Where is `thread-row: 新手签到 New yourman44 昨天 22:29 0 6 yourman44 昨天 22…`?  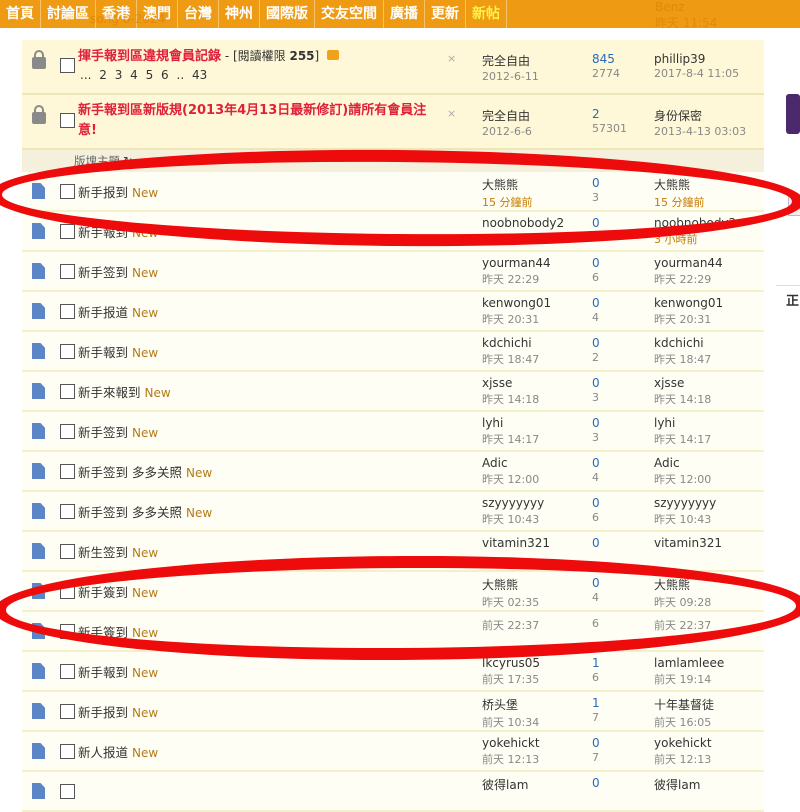 thread-row: 新手签到 New yourman44 昨天 22:29 0 6 yourman44 昨天 22… is located at coordinates (393, 272).